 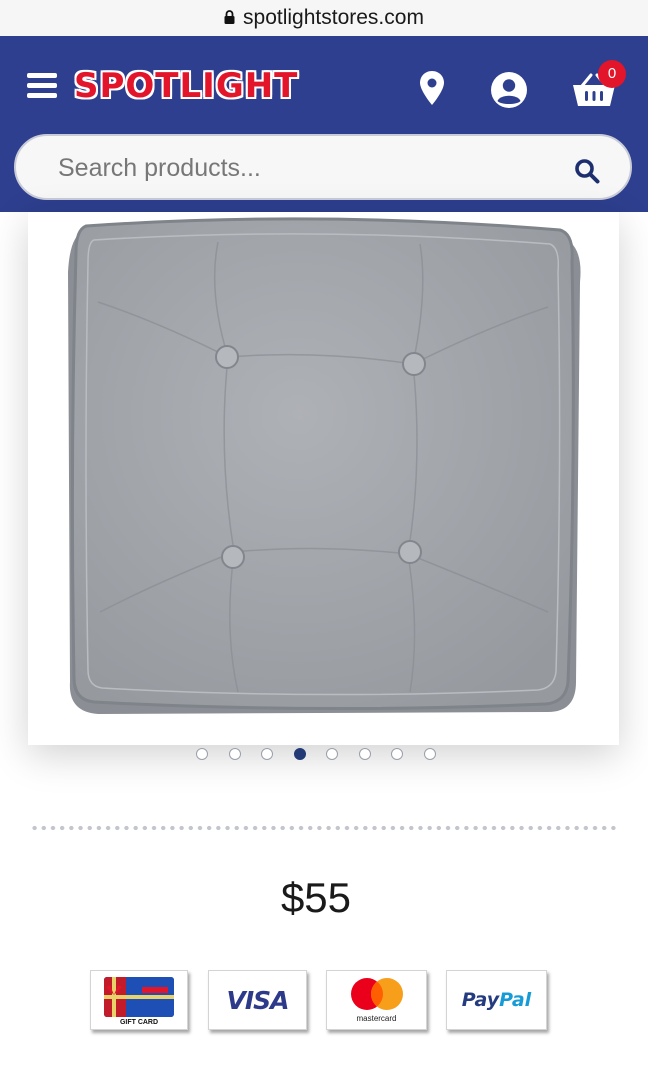 I want to click on lock-icon, so click(x=229, y=17).